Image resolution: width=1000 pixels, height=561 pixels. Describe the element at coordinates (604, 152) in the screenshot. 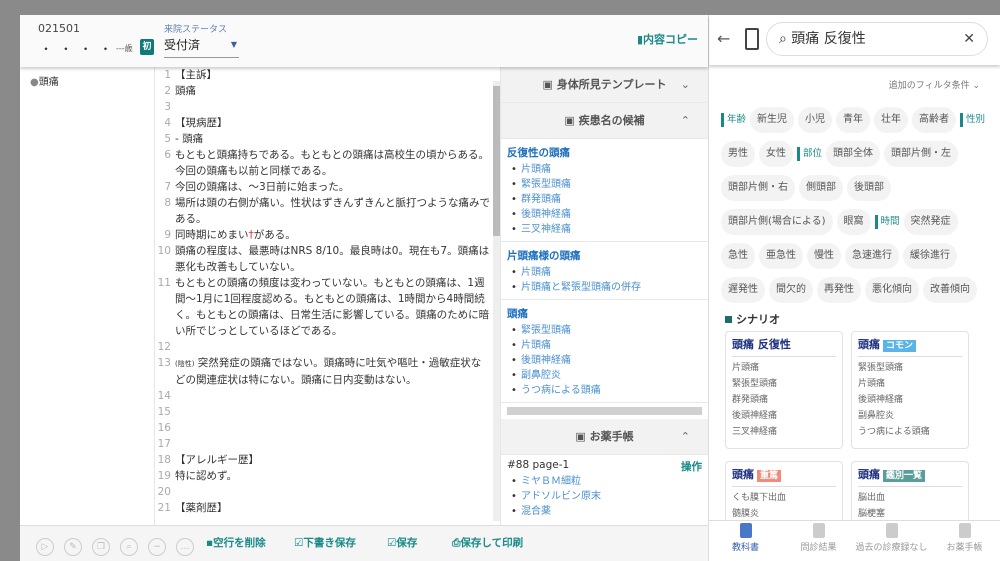

I see `group-title: 反復性の頭痛` at that location.